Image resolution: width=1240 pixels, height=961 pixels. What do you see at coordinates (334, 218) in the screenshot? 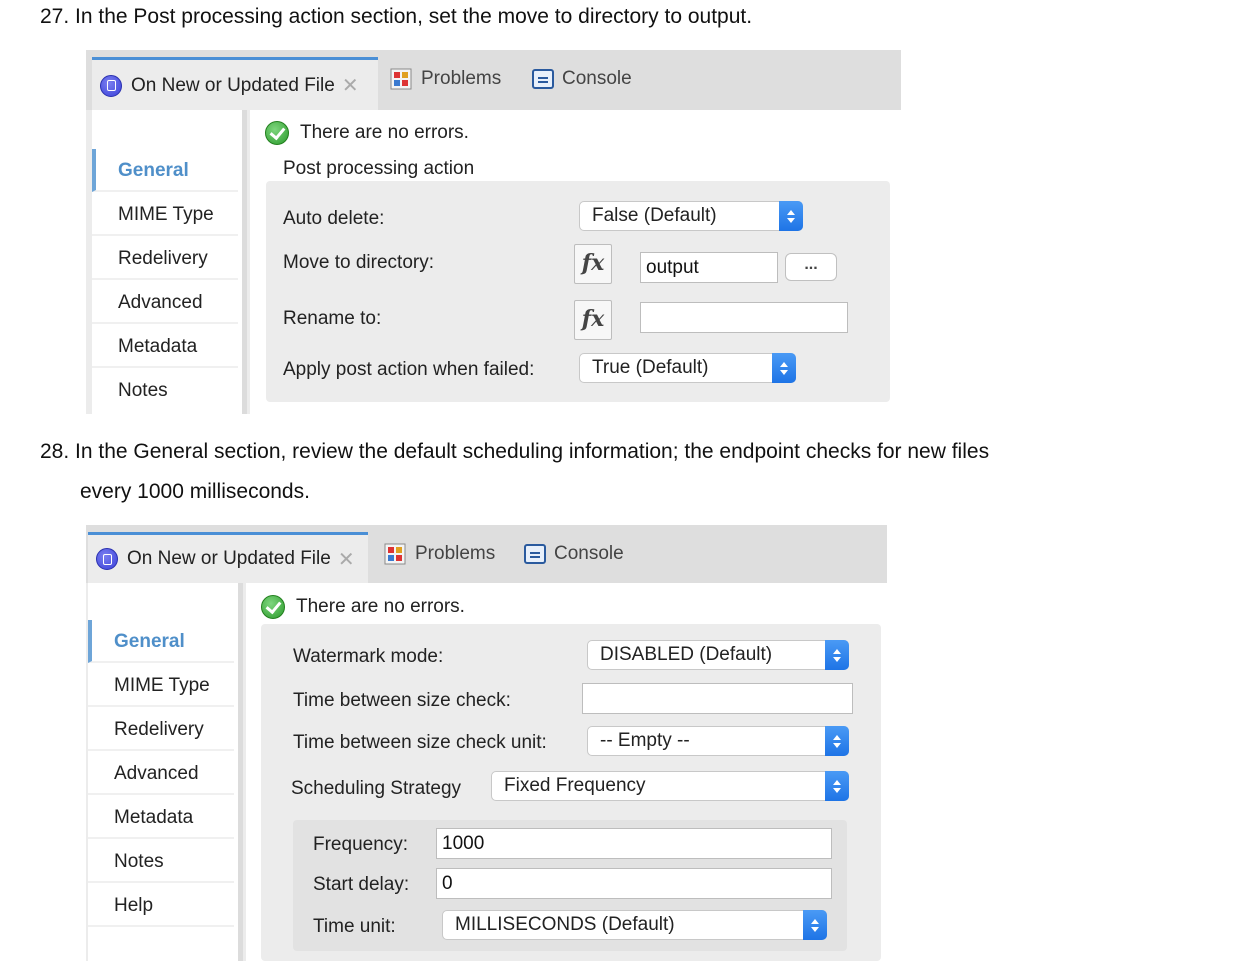
I see `auto-delete-label: Auto delete:` at bounding box center [334, 218].